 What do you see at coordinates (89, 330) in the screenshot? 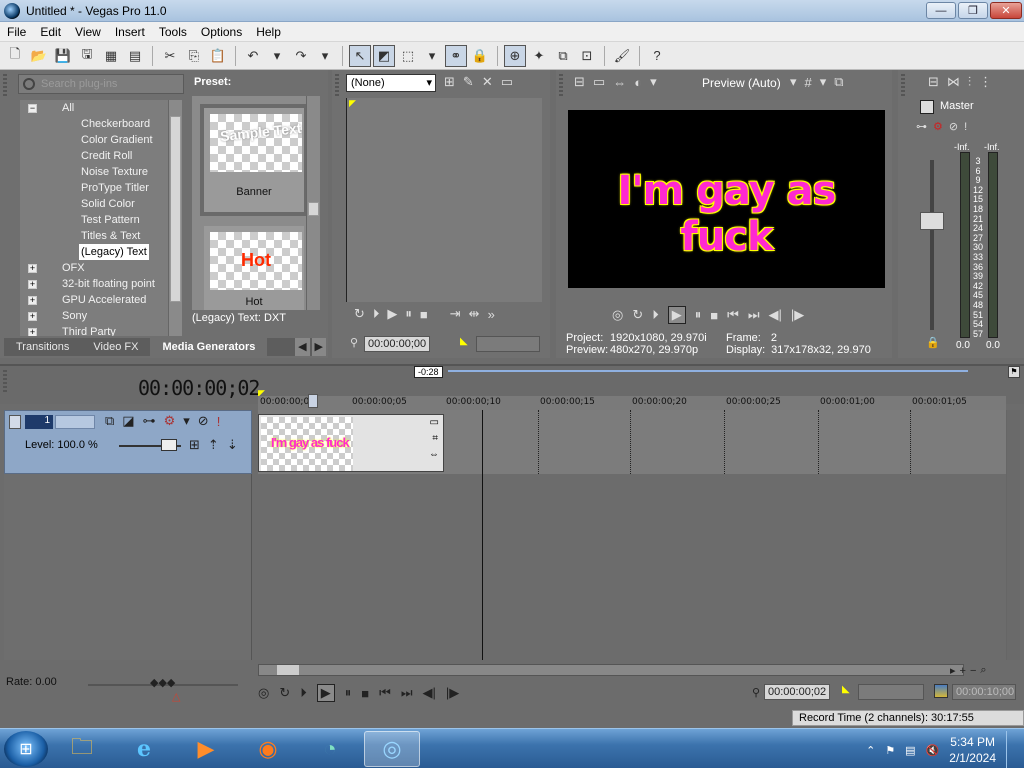
I see `tree-item-third-party: Third Party` at bounding box center [89, 330].